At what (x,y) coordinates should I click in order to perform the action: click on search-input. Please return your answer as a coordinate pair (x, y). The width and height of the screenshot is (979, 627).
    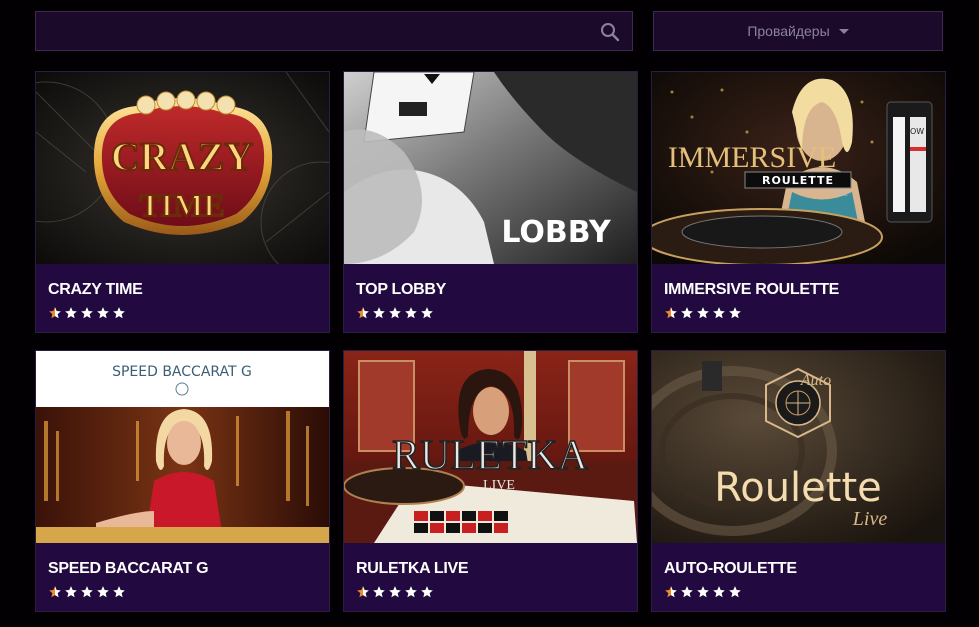
    Looking at the image, I should click on (316, 31).